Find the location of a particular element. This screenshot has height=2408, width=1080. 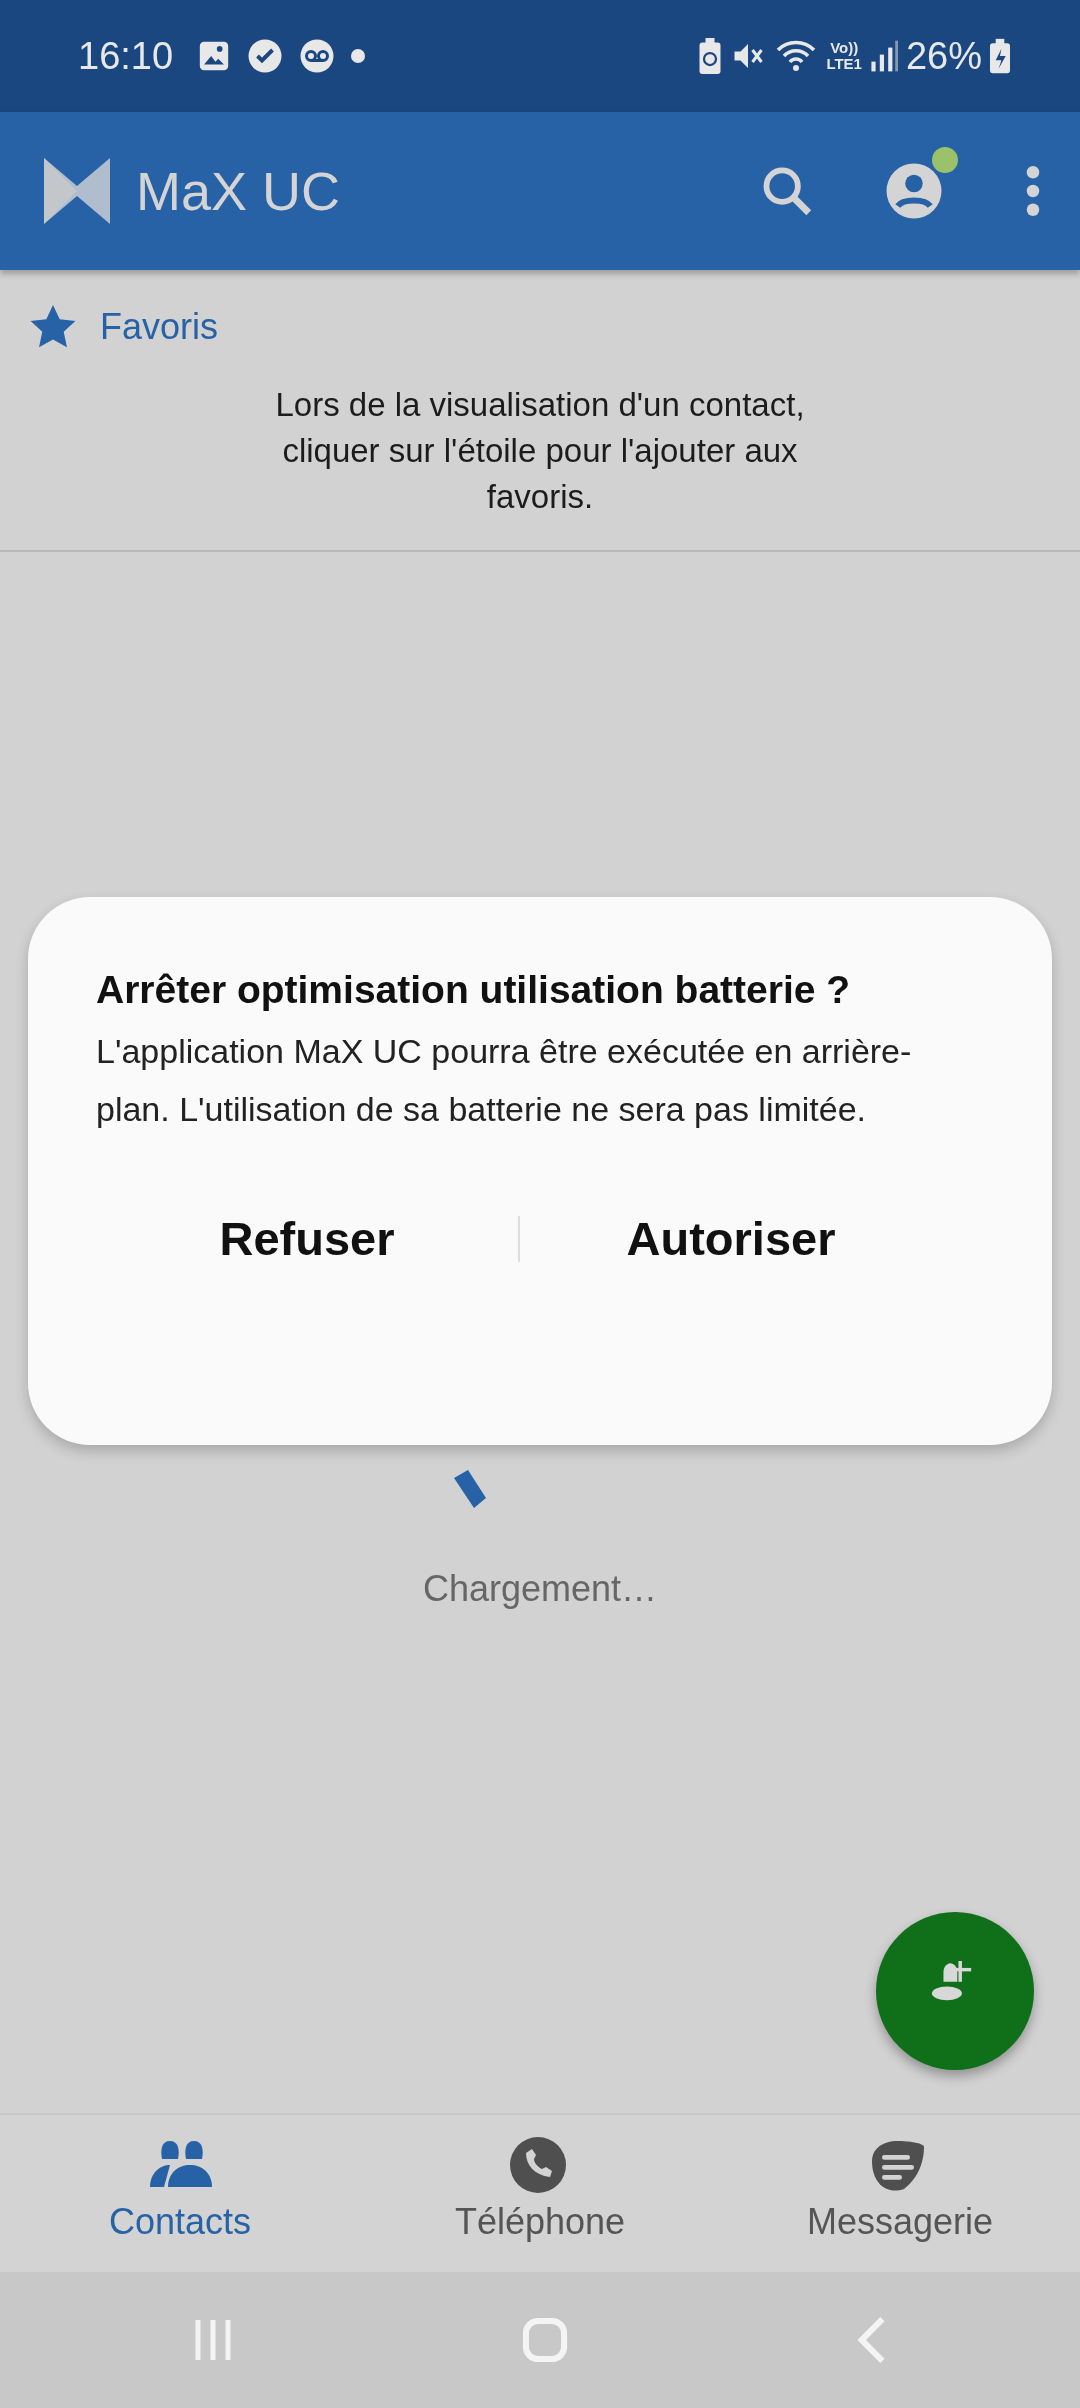

presence-dot is located at coordinates (945, 160).